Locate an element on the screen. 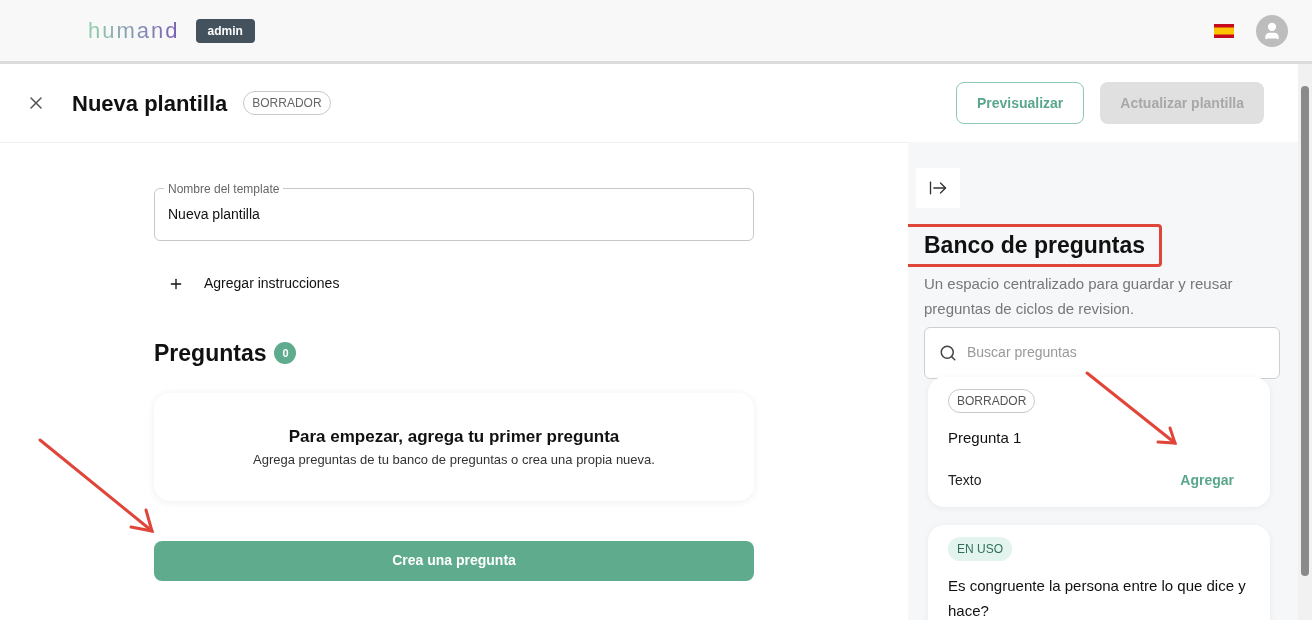 The height and width of the screenshot is (620, 1312). search-placeholder: Buscar preguntas is located at coordinates (1022, 352).